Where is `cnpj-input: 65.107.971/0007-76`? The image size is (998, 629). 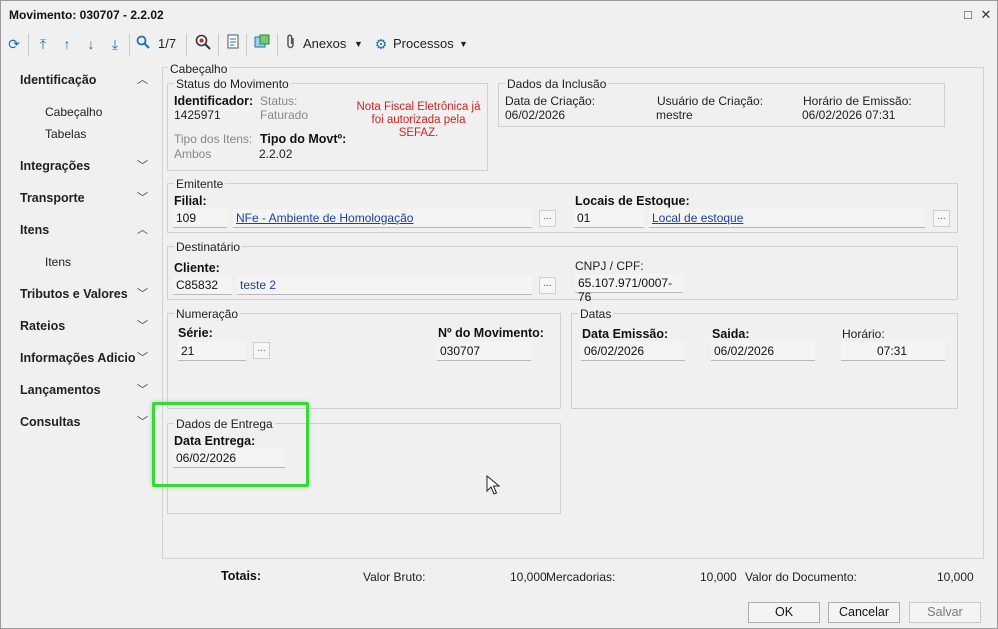
cnpj-input: 65.107.971/0007-76 is located at coordinates (629, 289).